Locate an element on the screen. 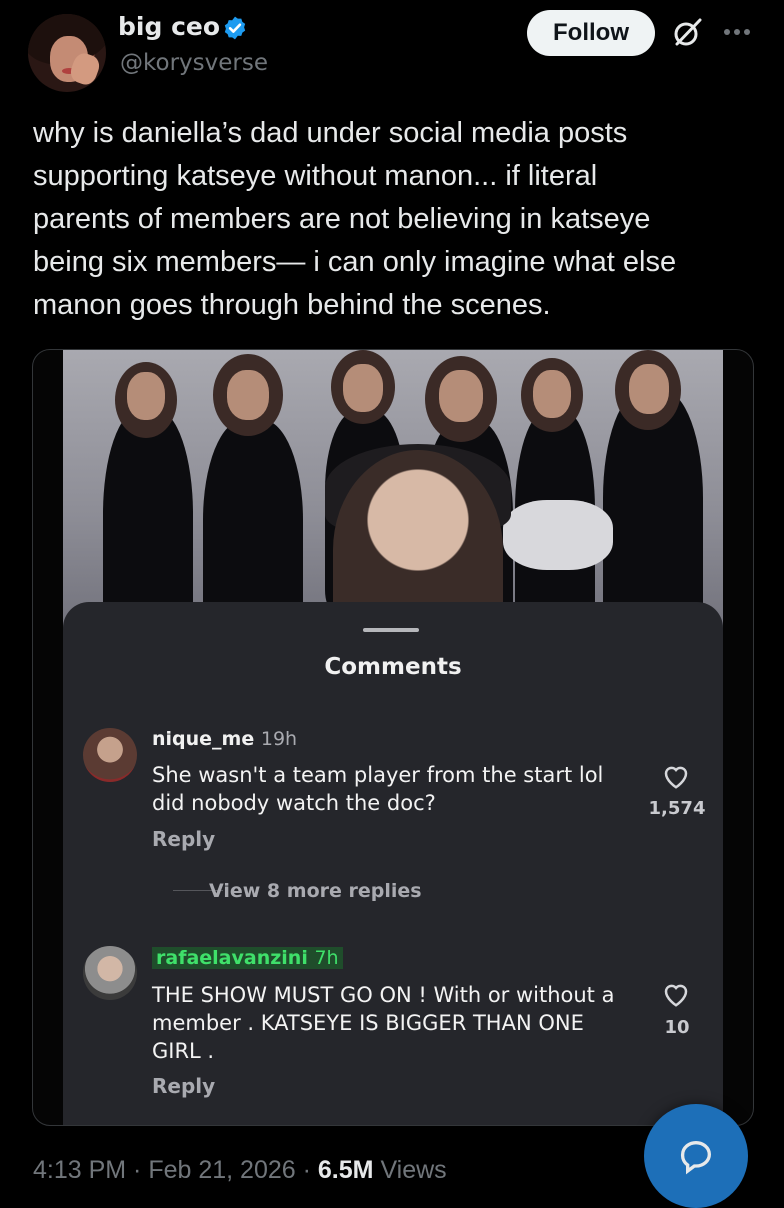 The height and width of the screenshot is (1208, 784). like-count: 1,574 is located at coordinates (677, 808).